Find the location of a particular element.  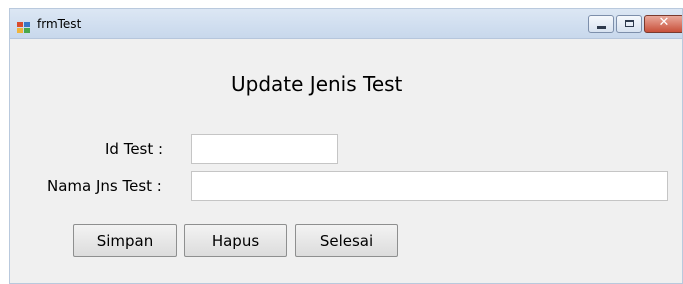

close-button: ✕ is located at coordinates (663, 24).